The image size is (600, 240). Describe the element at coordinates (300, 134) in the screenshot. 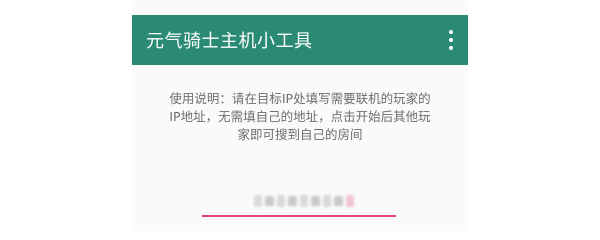

I see `instructions-line-3: 家即可搜到自己的房间` at that location.